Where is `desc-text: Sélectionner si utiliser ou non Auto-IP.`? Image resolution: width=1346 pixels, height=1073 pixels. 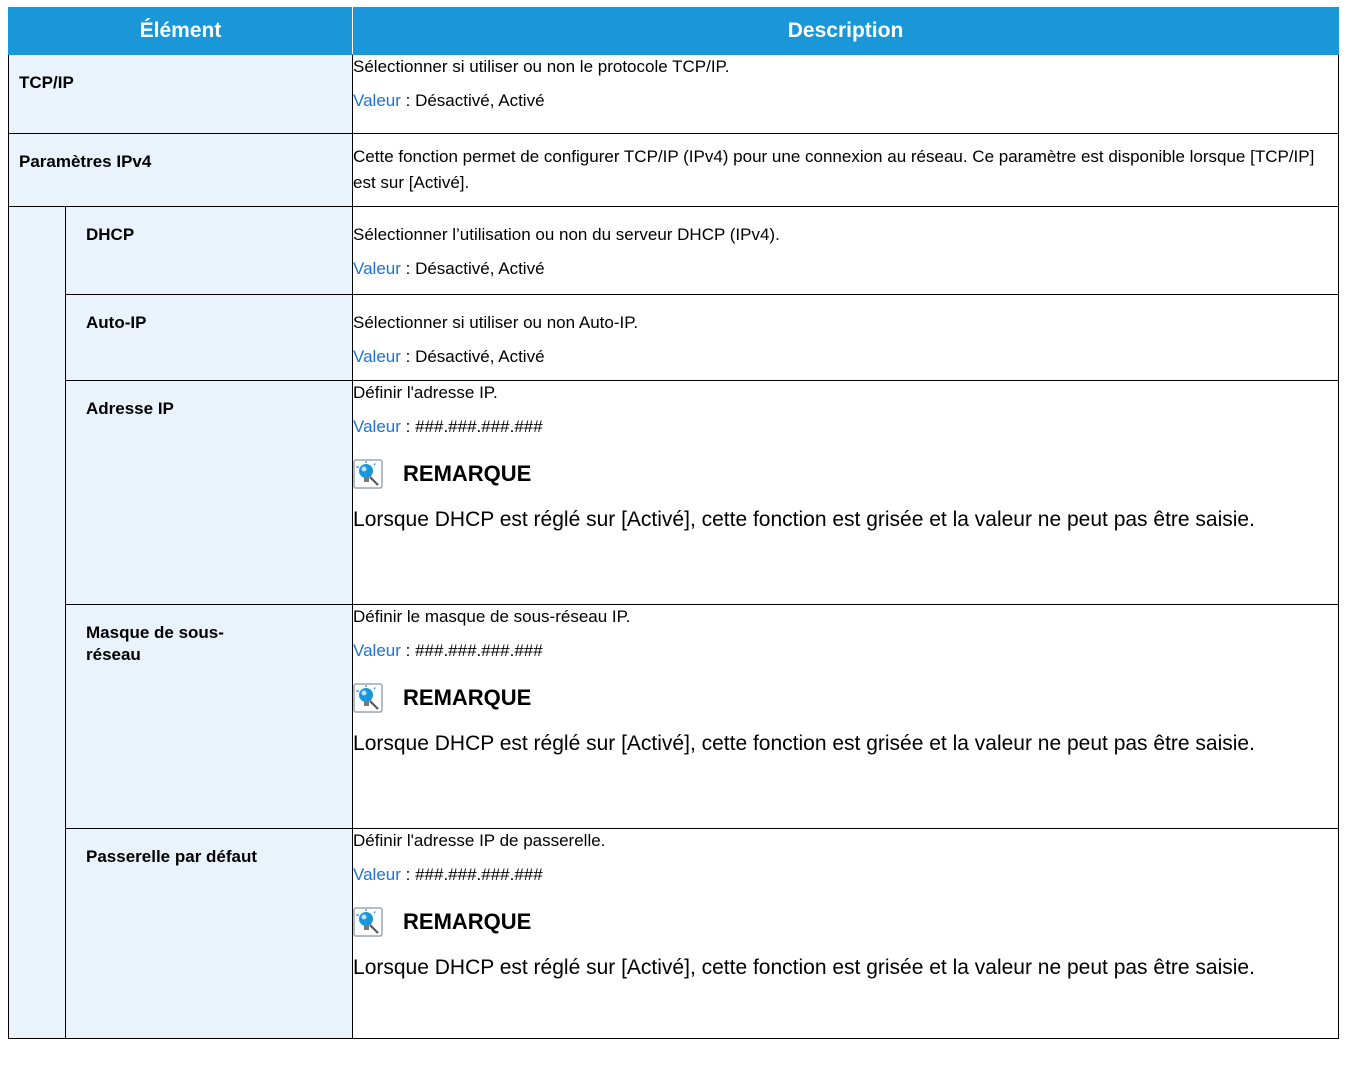 desc-text: Sélectionner si utiliser ou non Auto-IP. is located at coordinates (496, 322).